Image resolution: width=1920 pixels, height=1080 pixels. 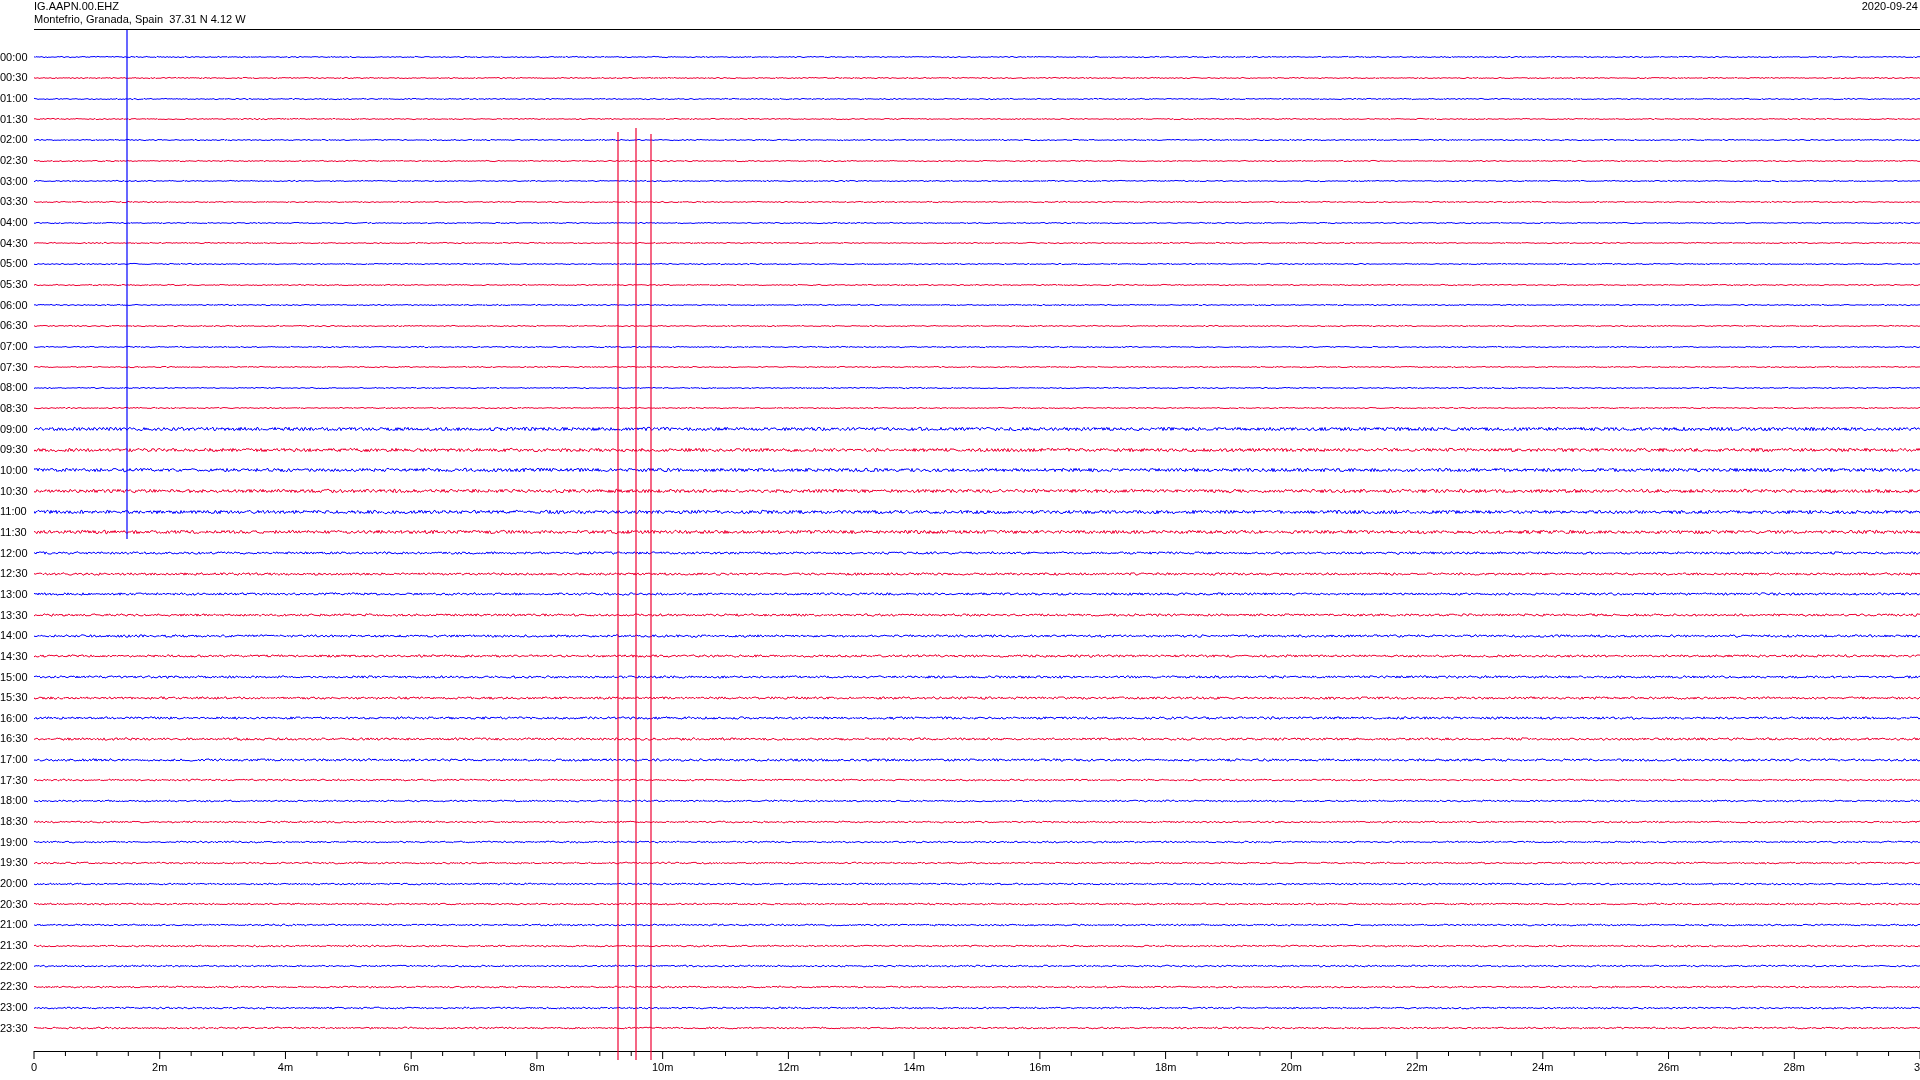 What do you see at coordinates (14, 718) in the screenshot?
I see `row-time-label: 16:00` at bounding box center [14, 718].